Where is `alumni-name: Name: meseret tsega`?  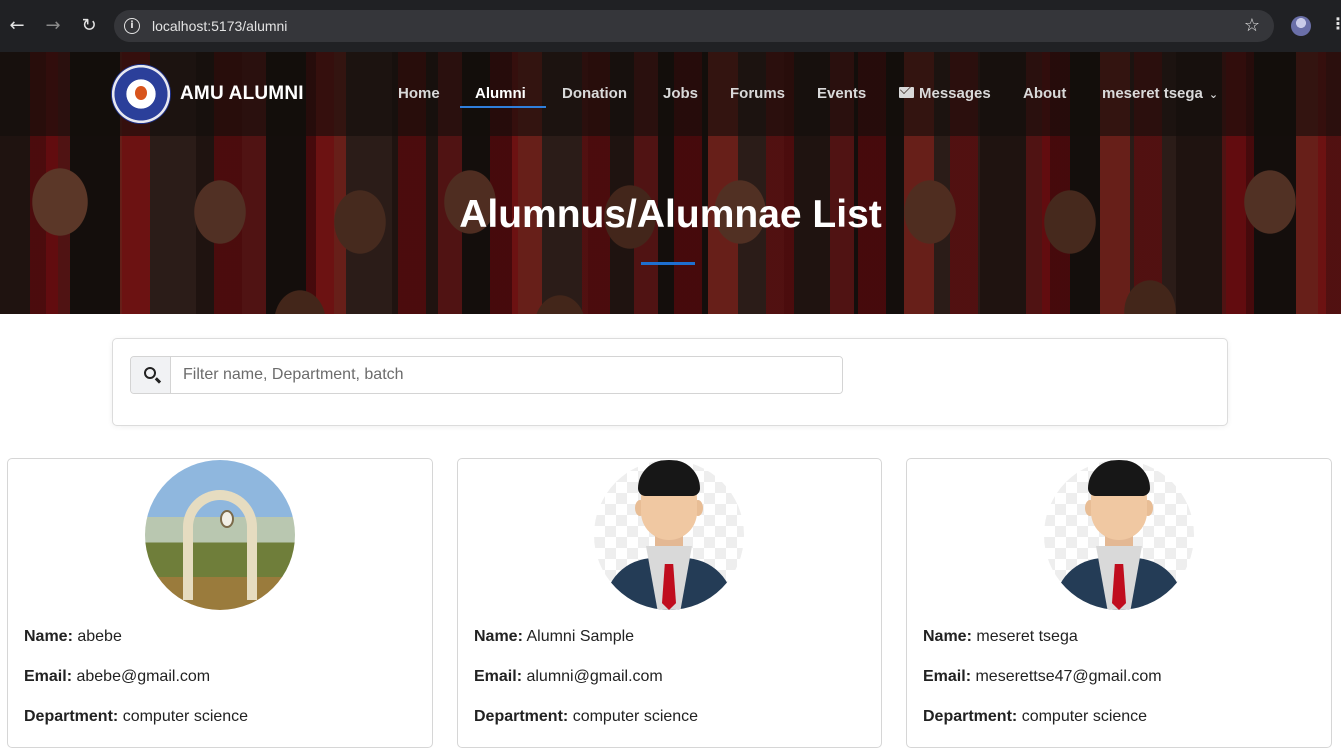 alumni-name: Name: meseret tsega is located at coordinates (1000, 636).